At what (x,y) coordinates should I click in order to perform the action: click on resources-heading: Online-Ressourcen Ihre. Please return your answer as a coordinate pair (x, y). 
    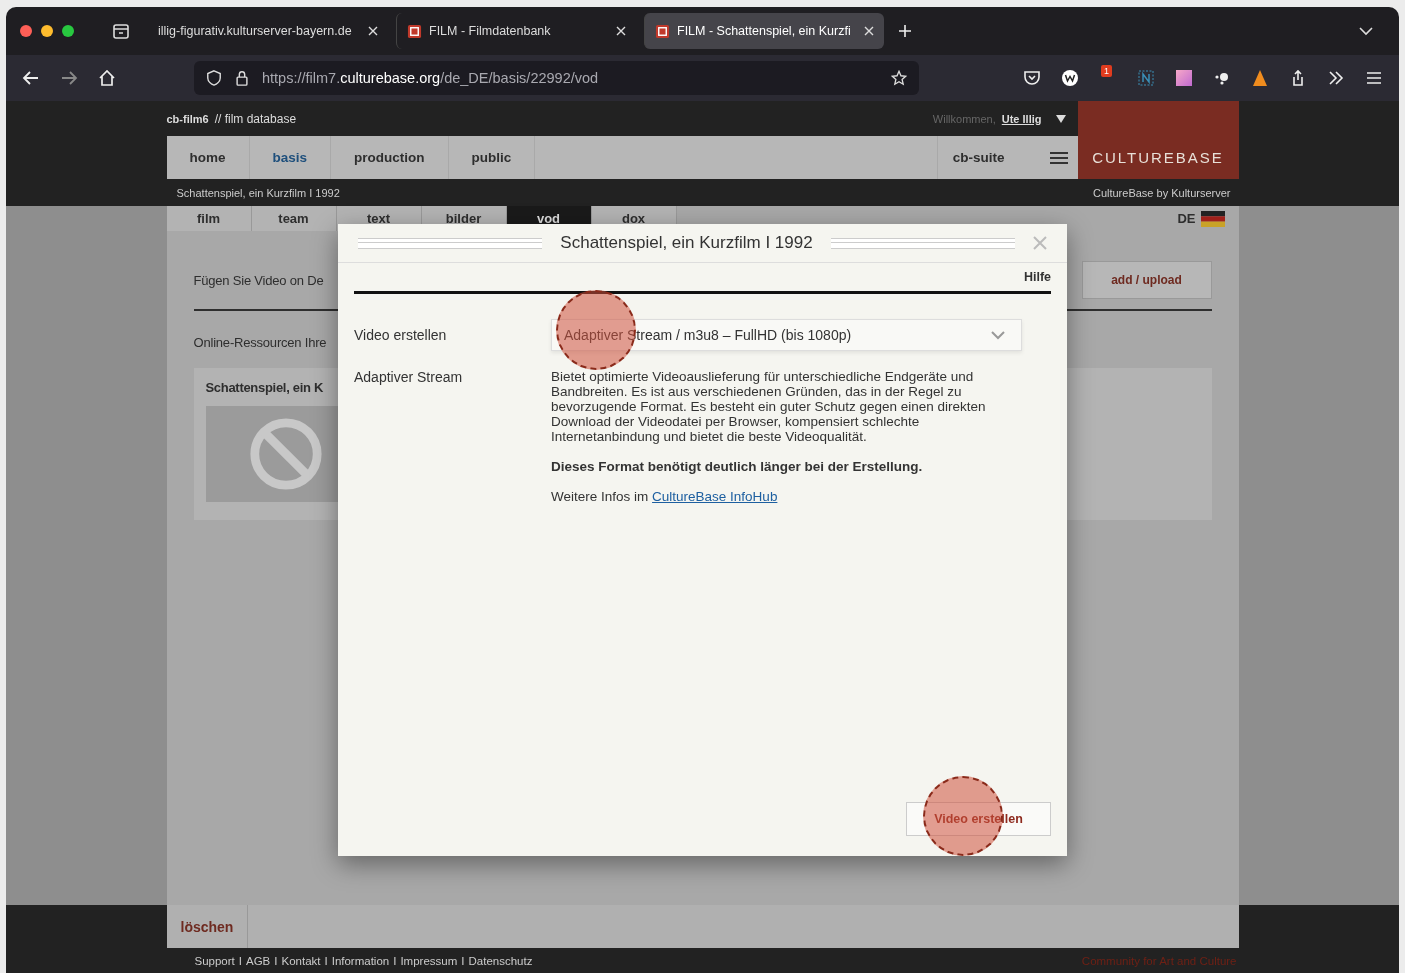
    Looking at the image, I should click on (260, 342).